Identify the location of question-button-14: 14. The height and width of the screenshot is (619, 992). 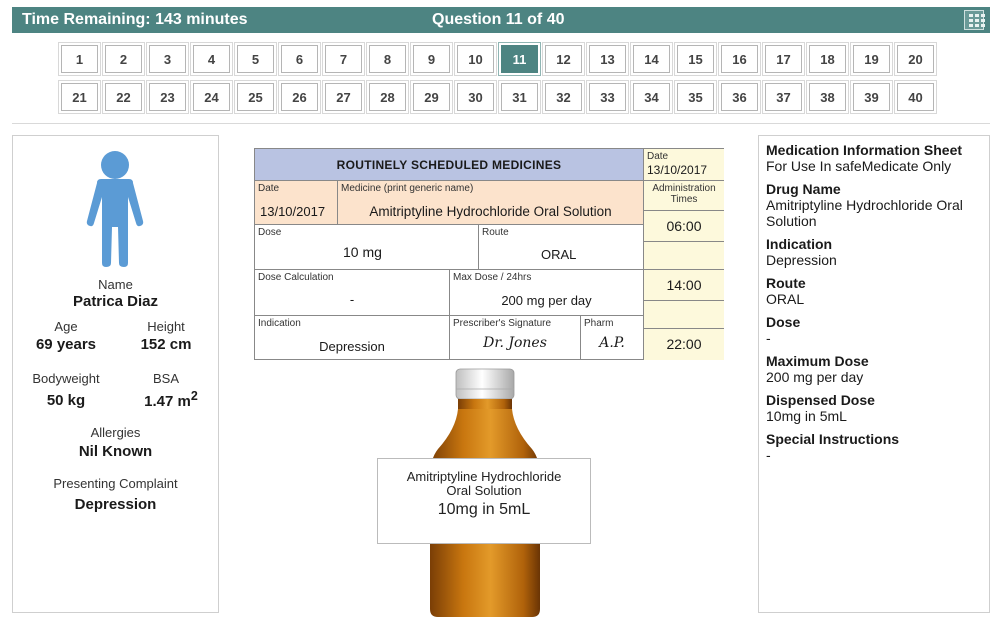
(651, 59).